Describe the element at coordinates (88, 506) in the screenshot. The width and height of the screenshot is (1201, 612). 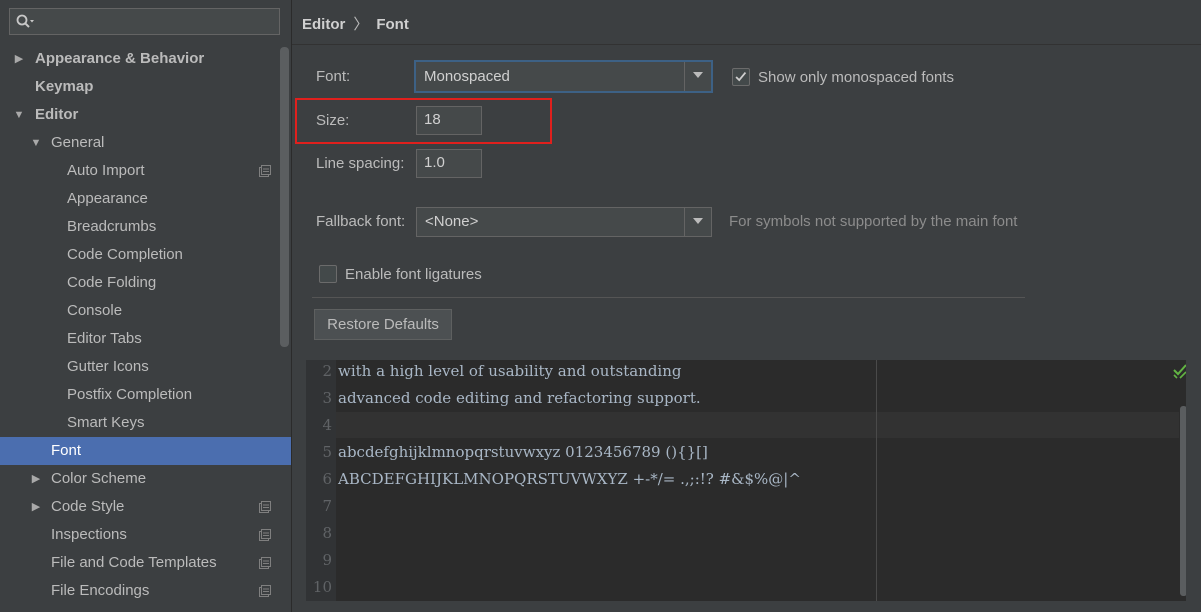
I see `sidebar-item-label: Code Style` at that location.